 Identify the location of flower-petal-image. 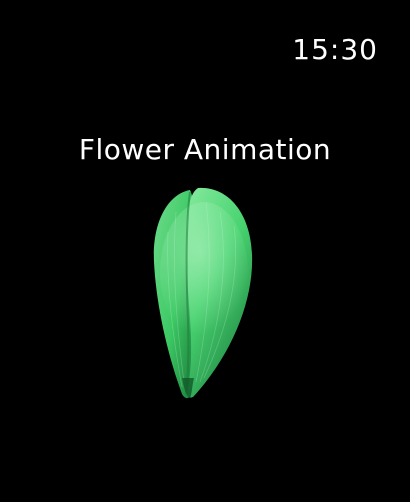
(204, 292).